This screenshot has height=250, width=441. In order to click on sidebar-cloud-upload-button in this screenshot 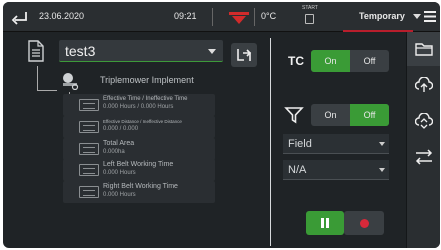, I will do `click(423, 85)`.